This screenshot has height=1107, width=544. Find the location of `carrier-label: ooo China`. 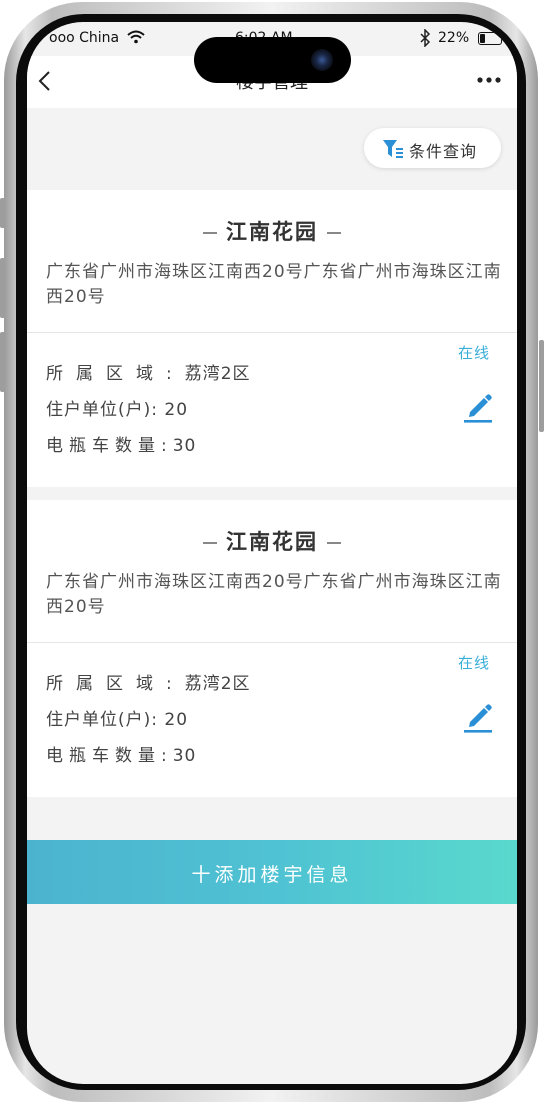

carrier-label: ooo China is located at coordinates (84, 38).